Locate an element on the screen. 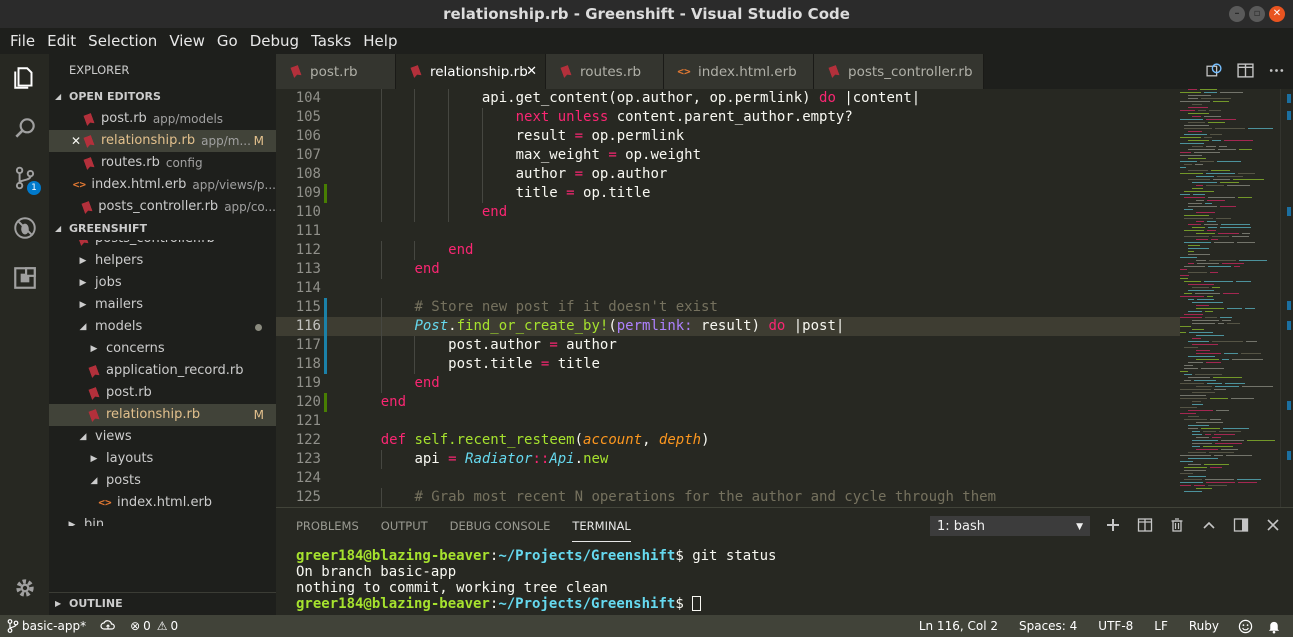  menu-view: View is located at coordinates (187, 41).